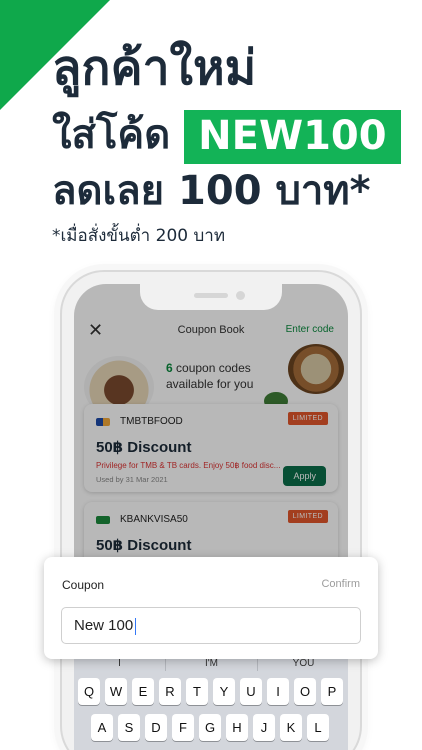 This screenshot has width=422, height=750. What do you see at coordinates (237, 727) in the screenshot?
I see `key: H` at bounding box center [237, 727].